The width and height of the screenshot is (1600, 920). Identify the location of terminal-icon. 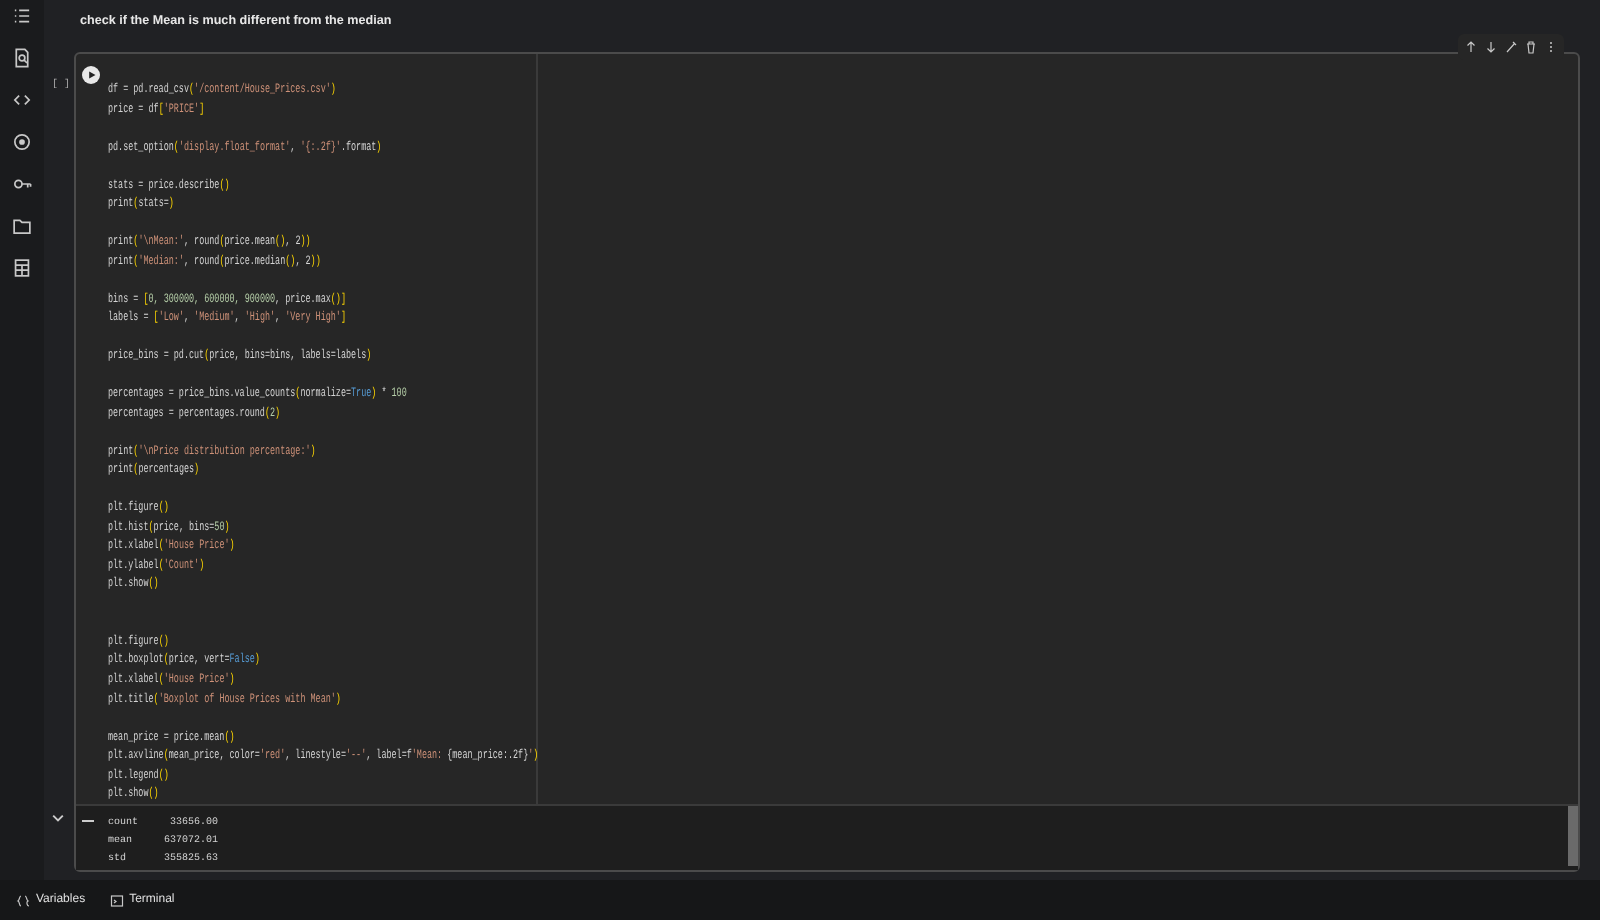
(116, 900).